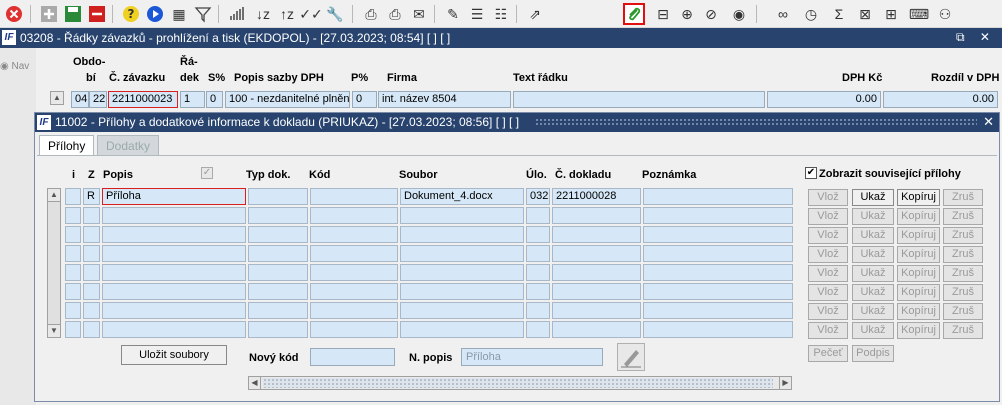 This screenshot has height=405, width=1002. Describe the element at coordinates (535, 14) in the screenshot. I see `open-external-icon: ⇗` at that location.